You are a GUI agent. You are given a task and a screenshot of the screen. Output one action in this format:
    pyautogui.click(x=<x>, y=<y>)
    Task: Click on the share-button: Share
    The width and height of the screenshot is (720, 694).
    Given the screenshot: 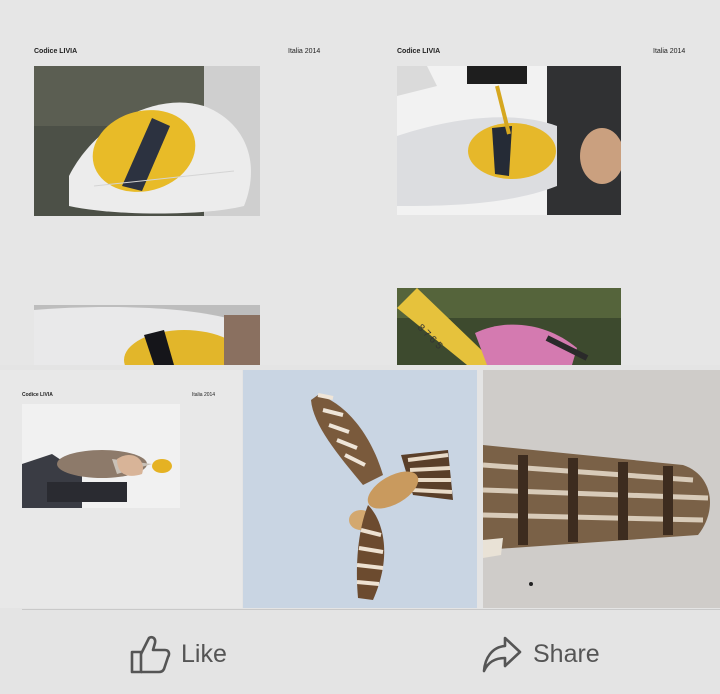 What is the action you would take?
    pyautogui.click(x=540, y=654)
    